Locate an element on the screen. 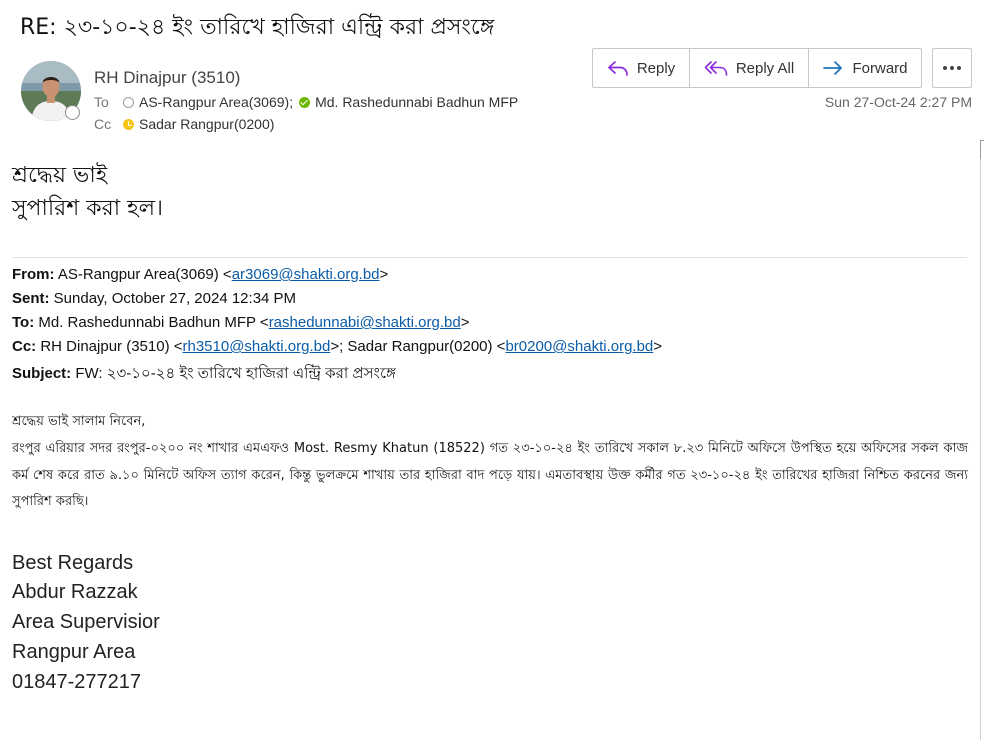 This screenshot has width=984, height=754. vertical-scrollbar is located at coordinates (982, 440).